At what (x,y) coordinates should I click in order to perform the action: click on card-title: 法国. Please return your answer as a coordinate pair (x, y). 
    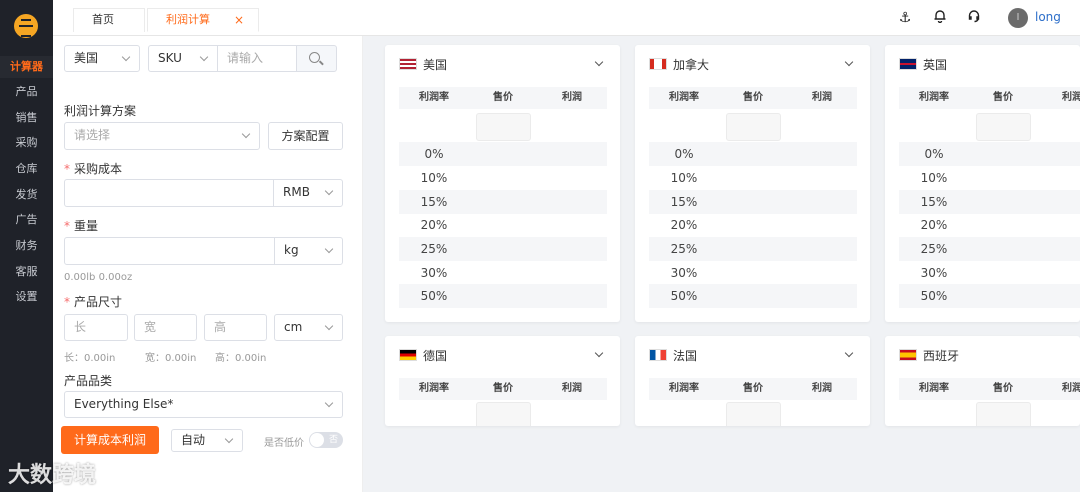
    Looking at the image, I should click on (673, 356).